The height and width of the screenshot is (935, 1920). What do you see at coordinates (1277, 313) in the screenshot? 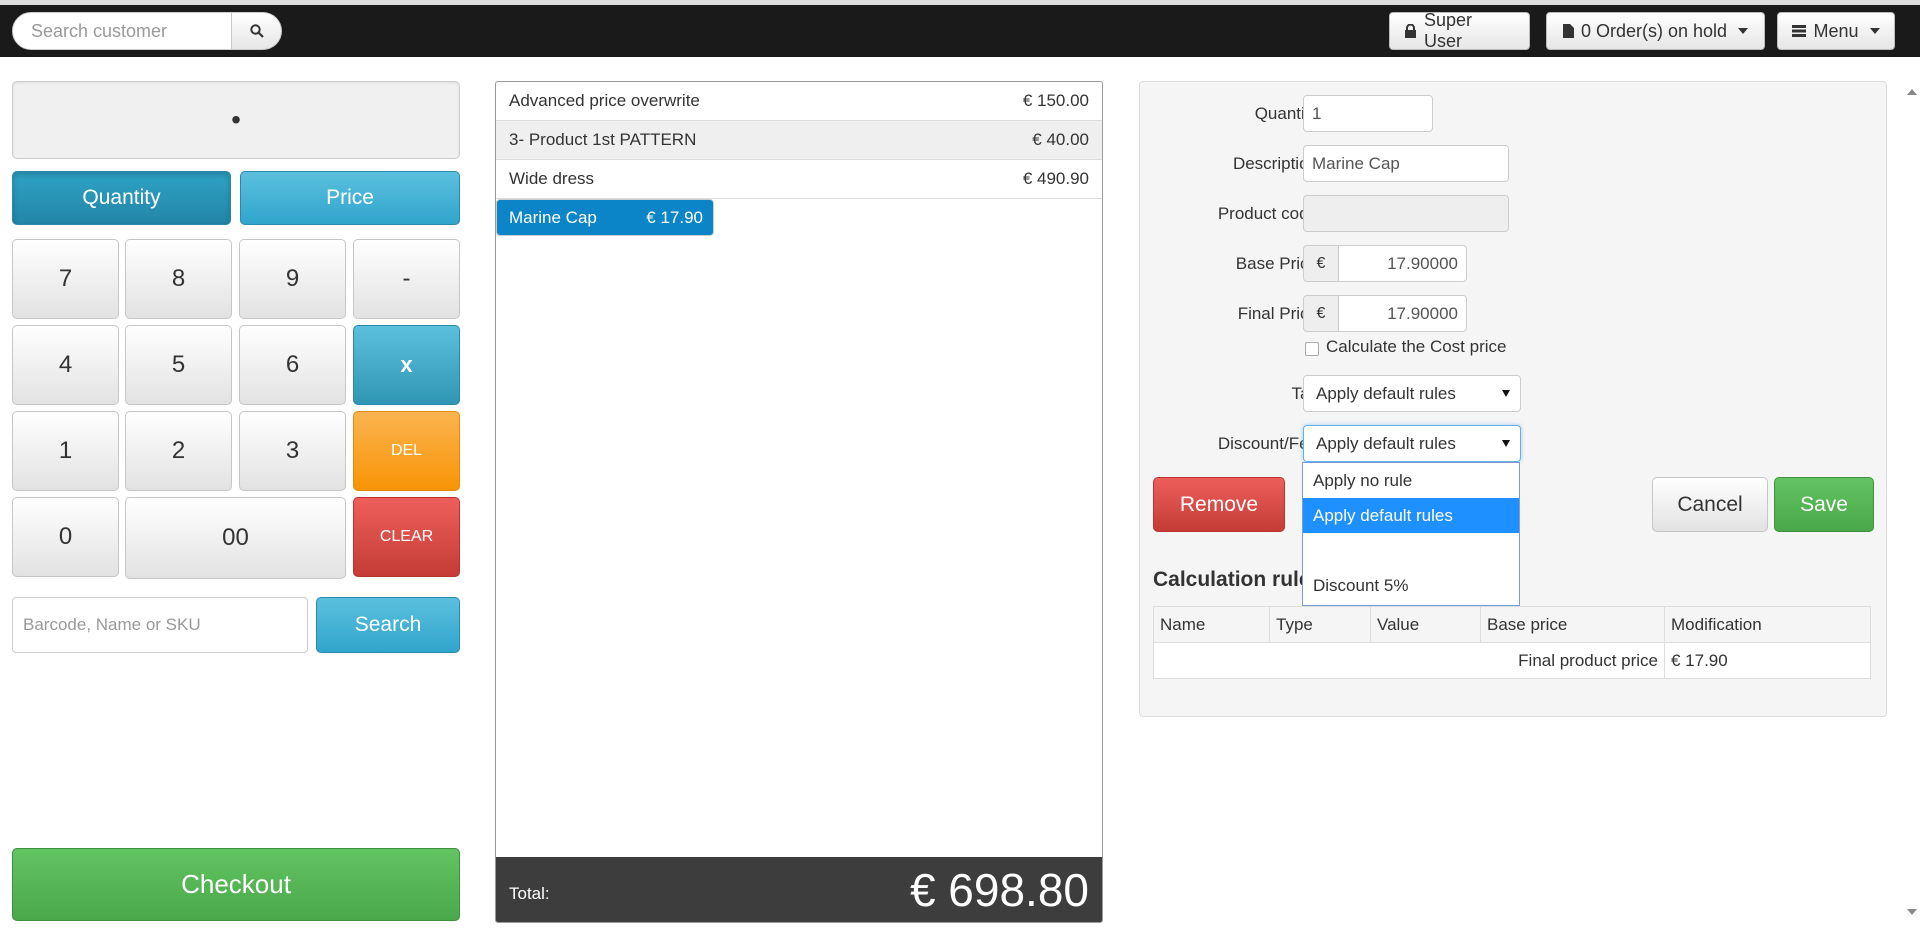
I see `final-price-label: Final Price` at bounding box center [1277, 313].